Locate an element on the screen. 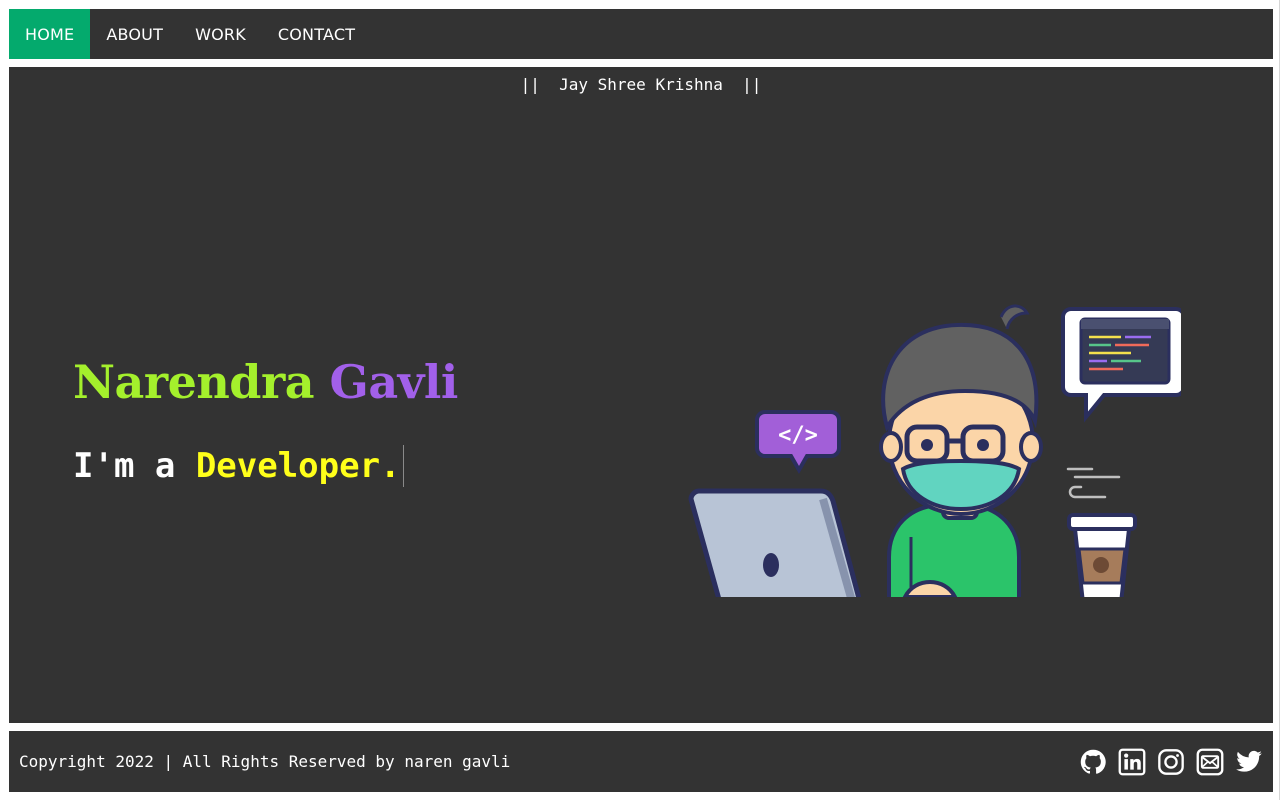  code-tag-bubble-icon: </> is located at coordinates (798, 442).